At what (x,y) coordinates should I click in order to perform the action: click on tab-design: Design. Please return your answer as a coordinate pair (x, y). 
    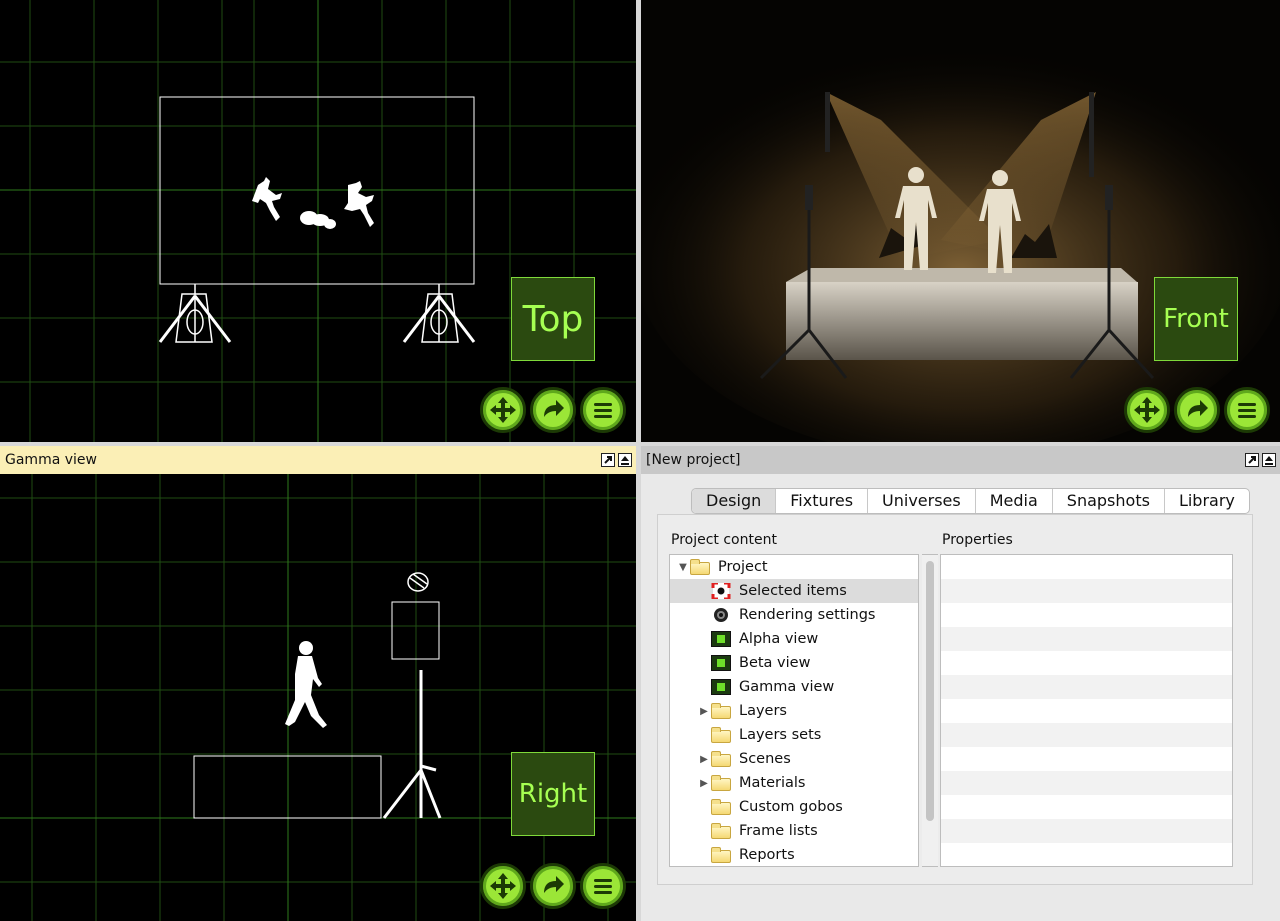
    Looking at the image, I should click on (734, 501).